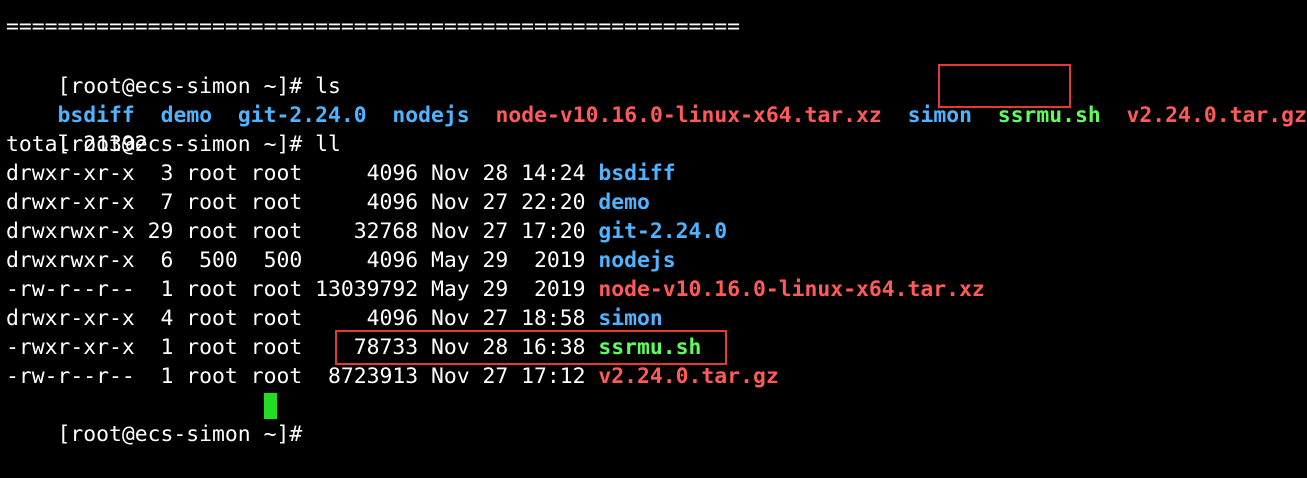  I want to click on file-meta: drwxrwxr-x 6 500 500 4096 May 29 2019, so click(302, 260).